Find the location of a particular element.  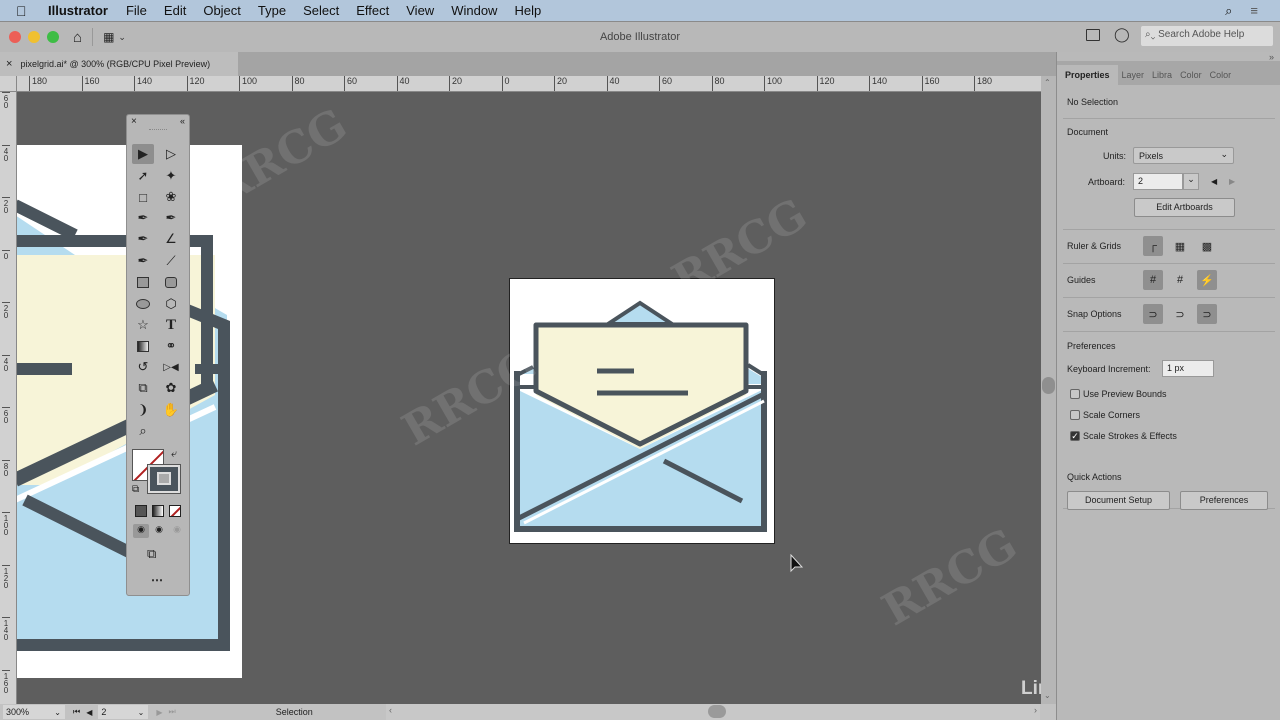

artboard-tool: □ is located at coordinates (143, 197).